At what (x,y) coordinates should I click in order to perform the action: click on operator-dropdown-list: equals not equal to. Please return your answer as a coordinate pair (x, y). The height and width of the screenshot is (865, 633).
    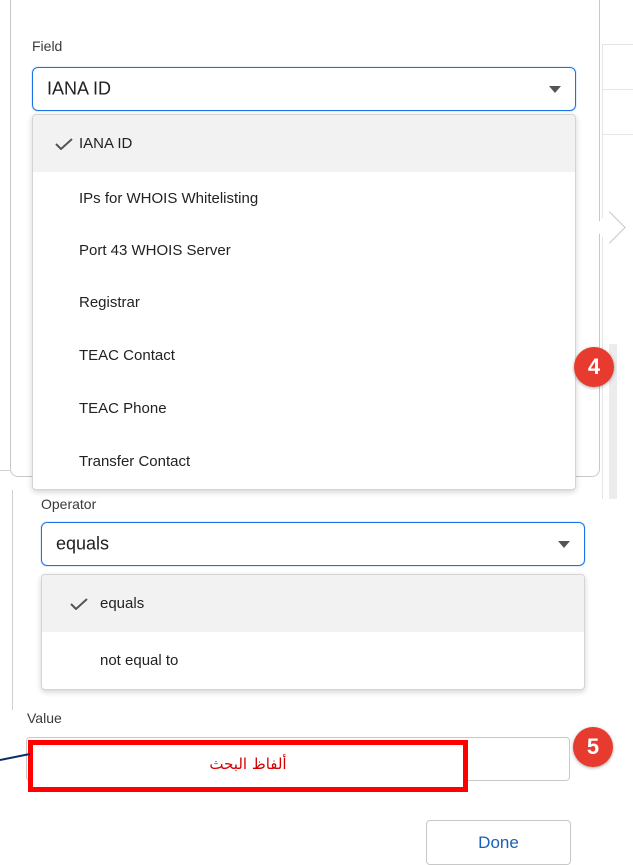
    Looking at the image, I should click on (313, 632).